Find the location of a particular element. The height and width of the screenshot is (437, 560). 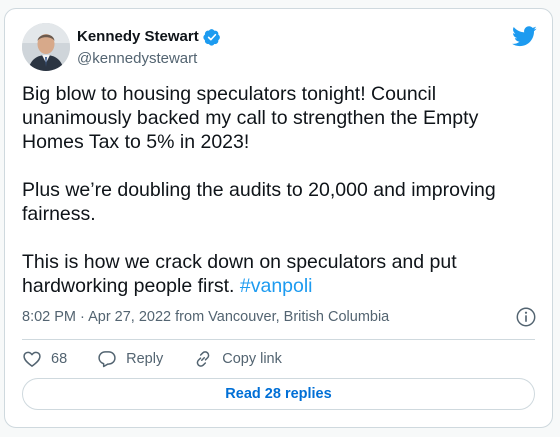

divider is located at coordinates (278, 339).